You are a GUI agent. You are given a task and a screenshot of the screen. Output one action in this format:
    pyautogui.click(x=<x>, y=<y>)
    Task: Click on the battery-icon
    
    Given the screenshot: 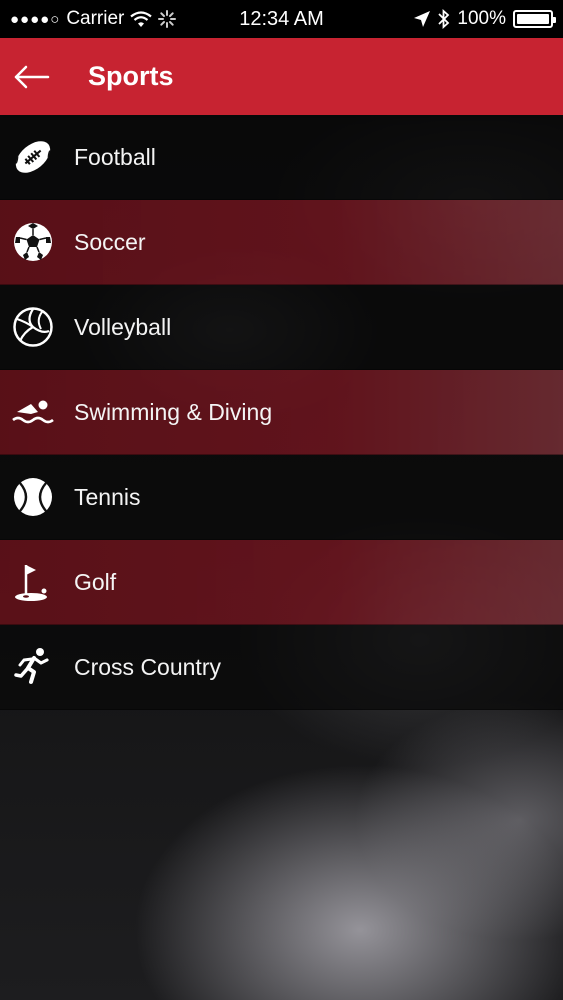 What is the action you would take?
    pyautogui.click(x=534, y=19)
    